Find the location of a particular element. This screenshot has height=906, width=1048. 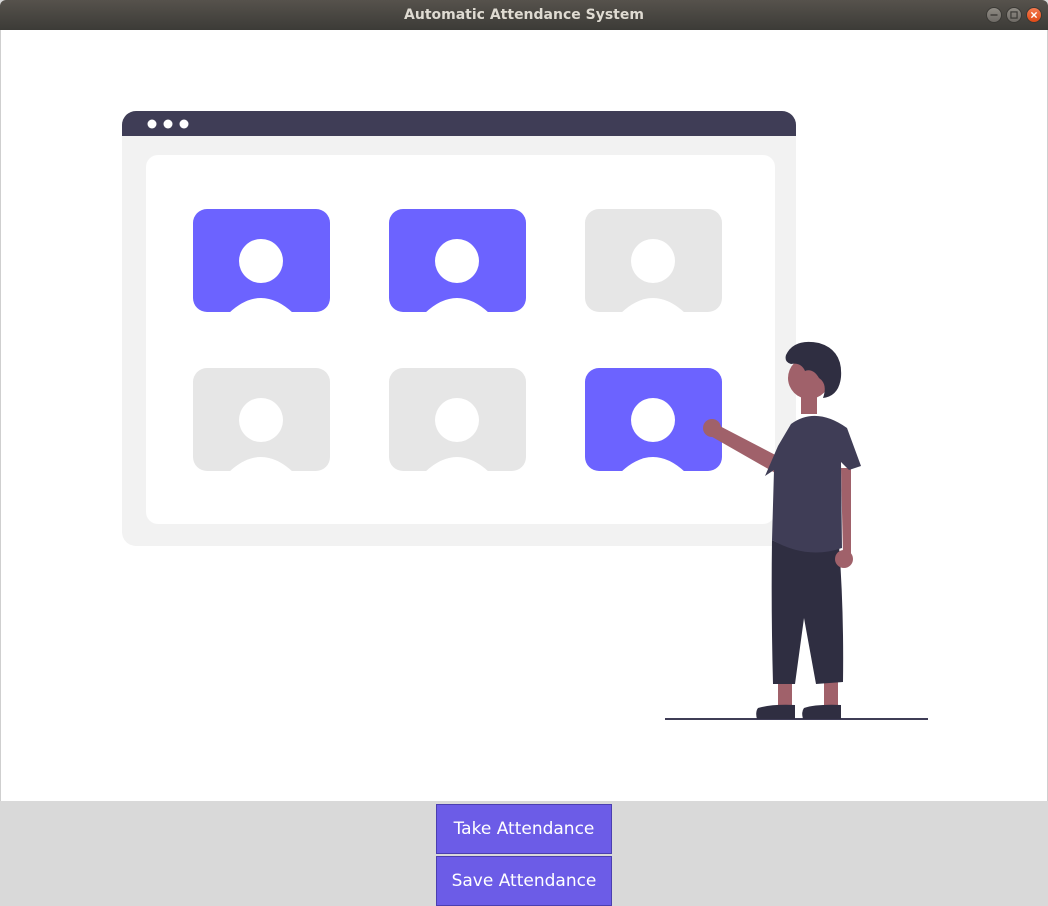

minimize-icon is located at coordinates (994, 15).